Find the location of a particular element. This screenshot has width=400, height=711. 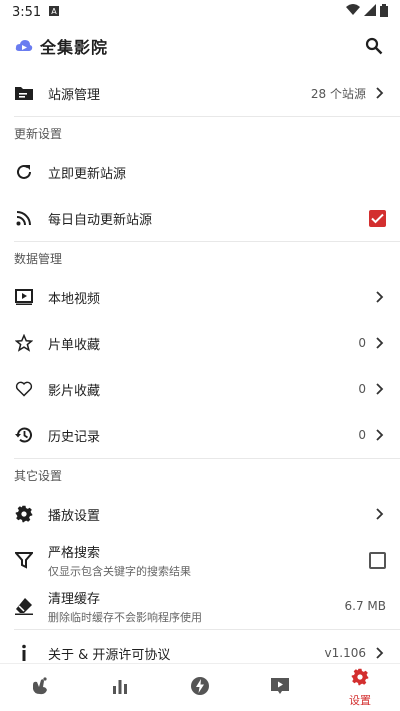

tab-video is located at coordinates (280, 687).